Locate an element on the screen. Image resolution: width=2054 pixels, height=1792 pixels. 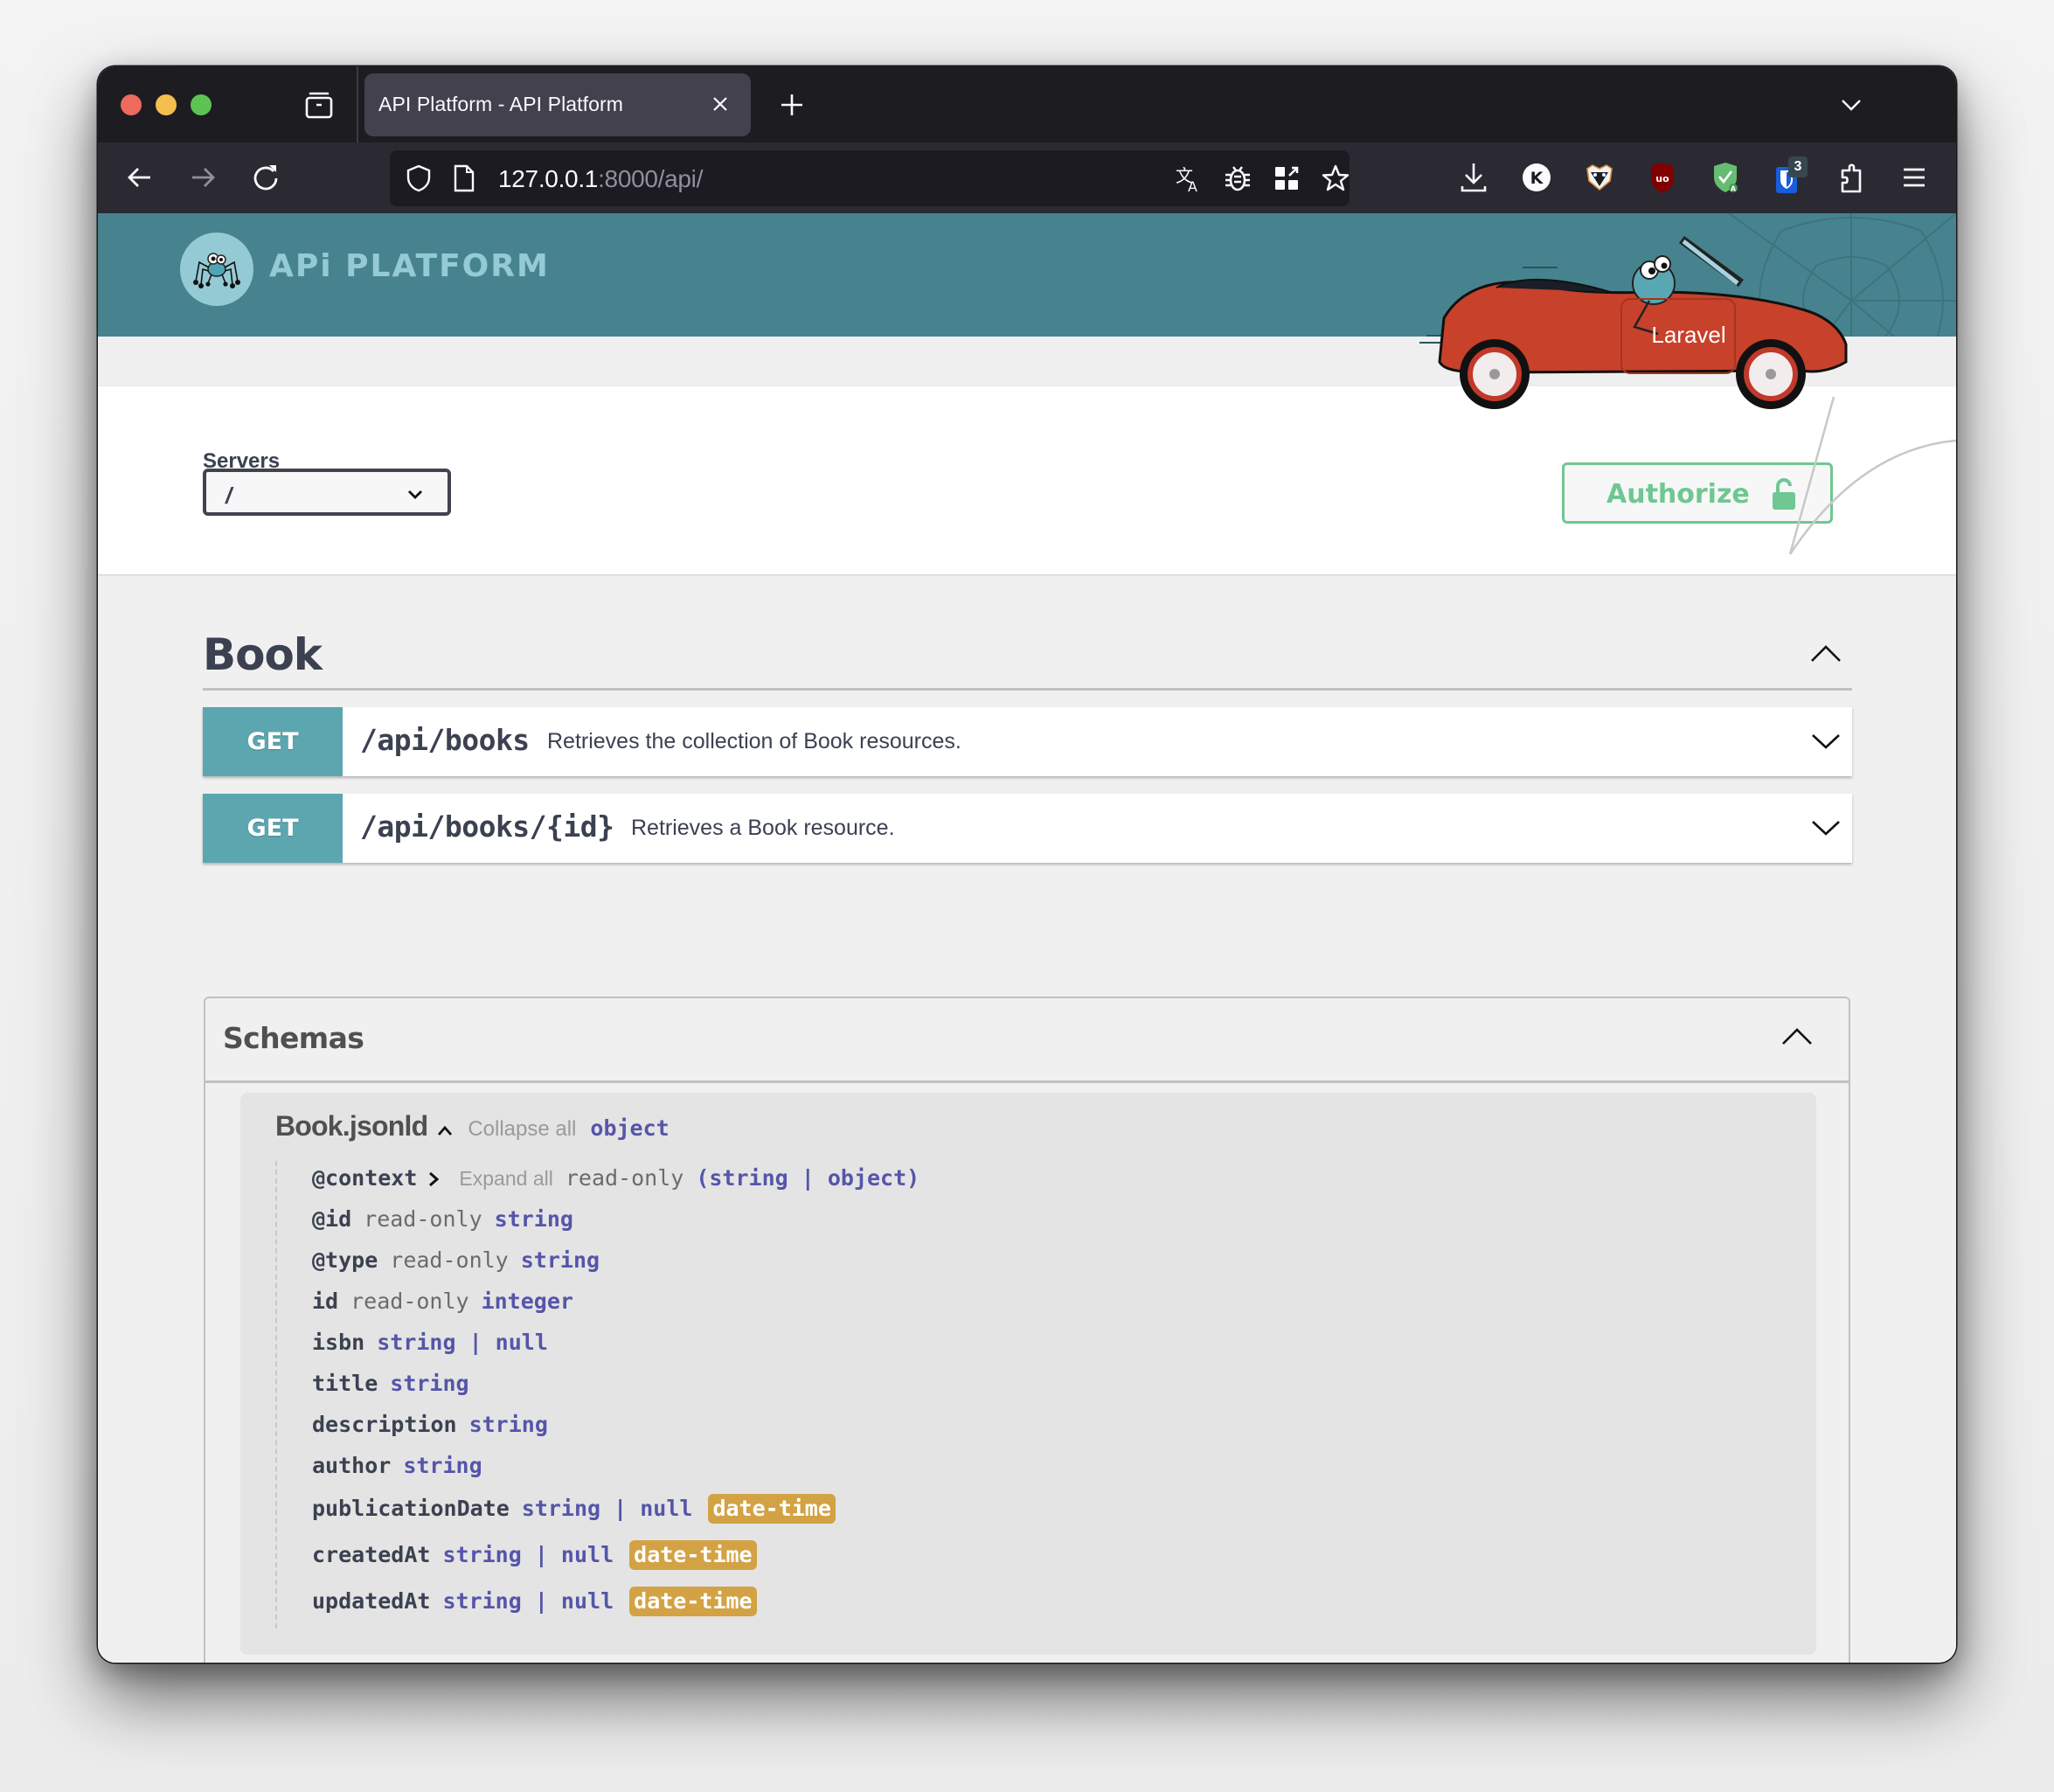
operation-summary: Retrieves a Book resource. is located at coordinates (763, 828).